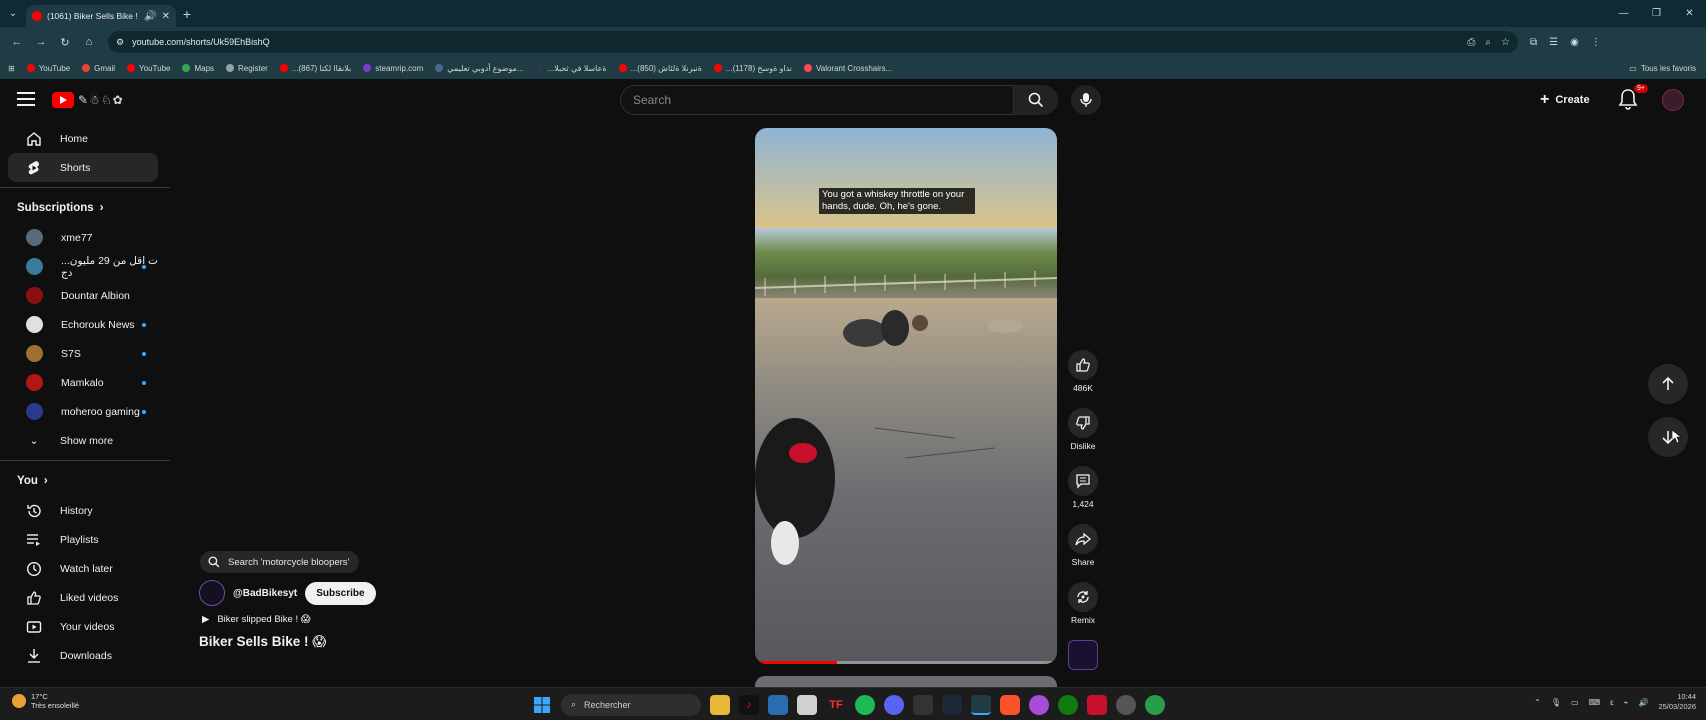 The image size is (1706, 720). Describe the element at coordinates (83, 597) in the screenshot. I see `sidebar-item-liked-videos: Liked videos` at that location.